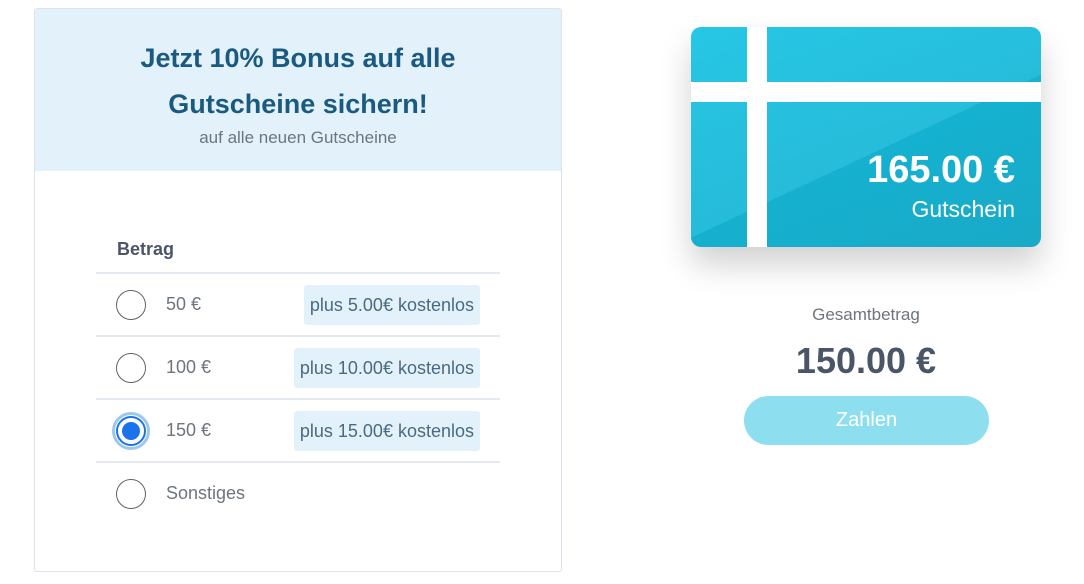  Describe the element at coordinates (298, 137) in the screenshot. I see `promo-subtitle: auf alle neuen Gutscheine` at that location.